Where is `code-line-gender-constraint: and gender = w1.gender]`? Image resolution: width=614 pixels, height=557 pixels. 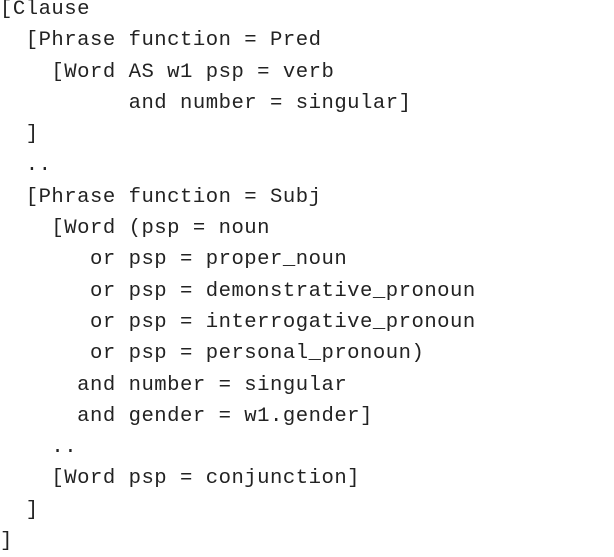 code-line-gender-constraint: and gender = w1.gender] is located at coordinates (186, 416).